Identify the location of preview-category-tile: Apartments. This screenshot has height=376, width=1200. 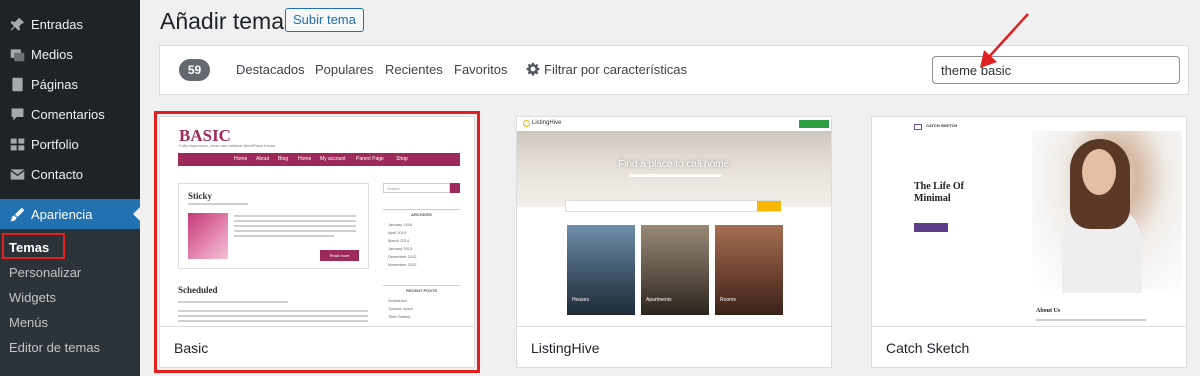
(675, 270).